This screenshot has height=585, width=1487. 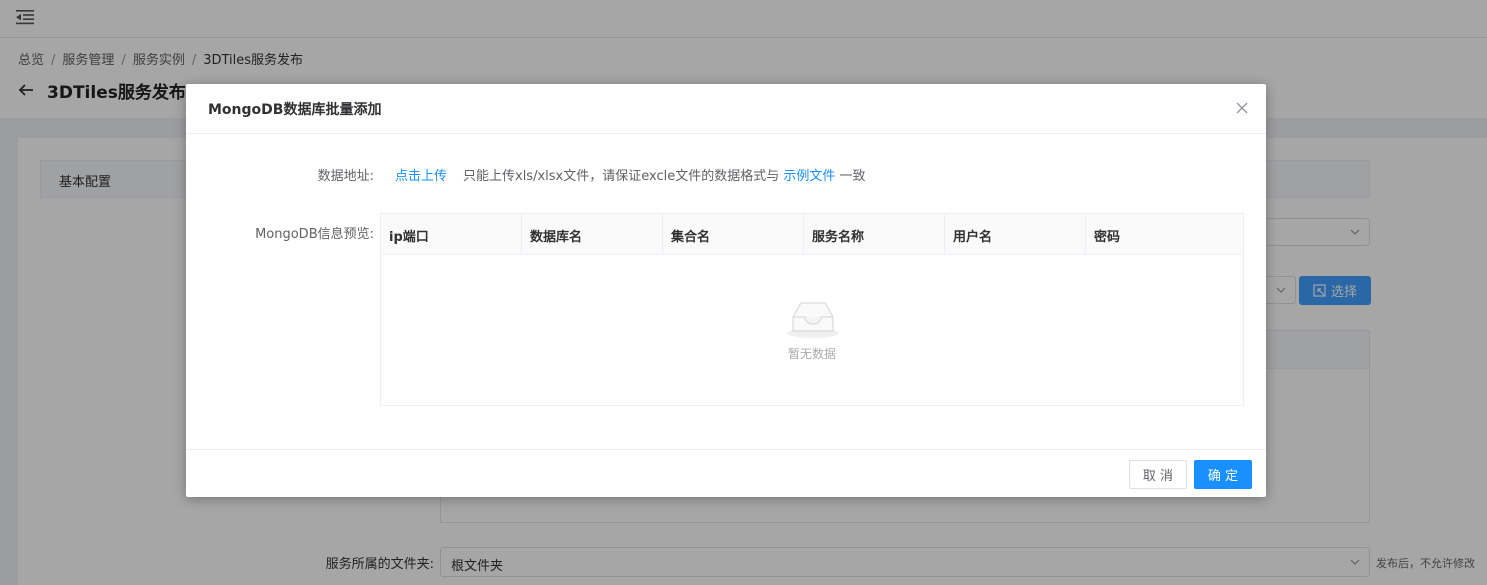 What do you see at coordinates (726, 473) in the screenshot?
I see `dialog-footer: 取 消 确 定` at bounding box center [726, 473].